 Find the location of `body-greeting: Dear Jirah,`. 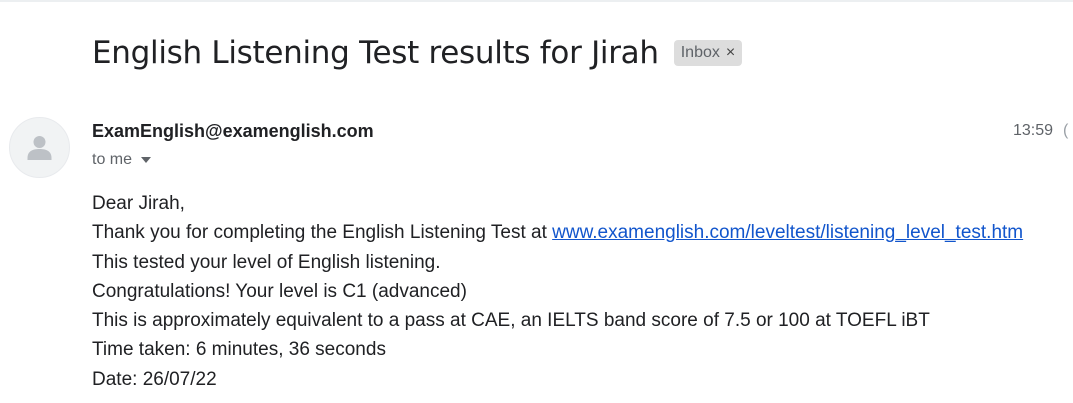

body-greeting: Dear Jirah, is located at coordinates (138, 203).